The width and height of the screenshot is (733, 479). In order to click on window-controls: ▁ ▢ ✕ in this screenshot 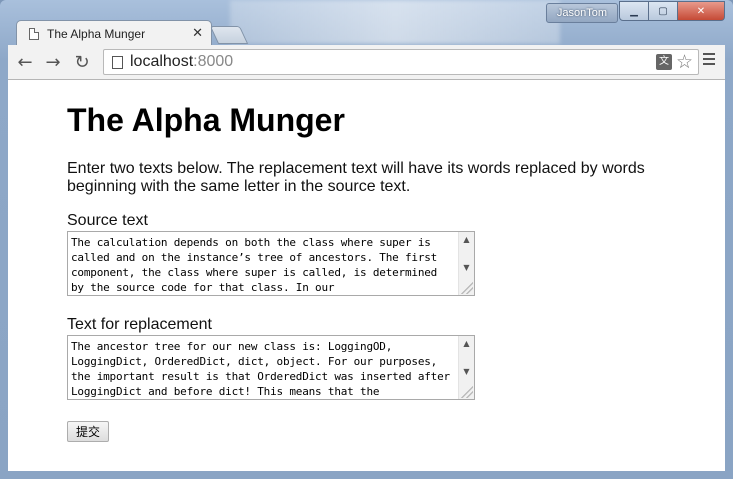, I will do `click(672, 11)`.